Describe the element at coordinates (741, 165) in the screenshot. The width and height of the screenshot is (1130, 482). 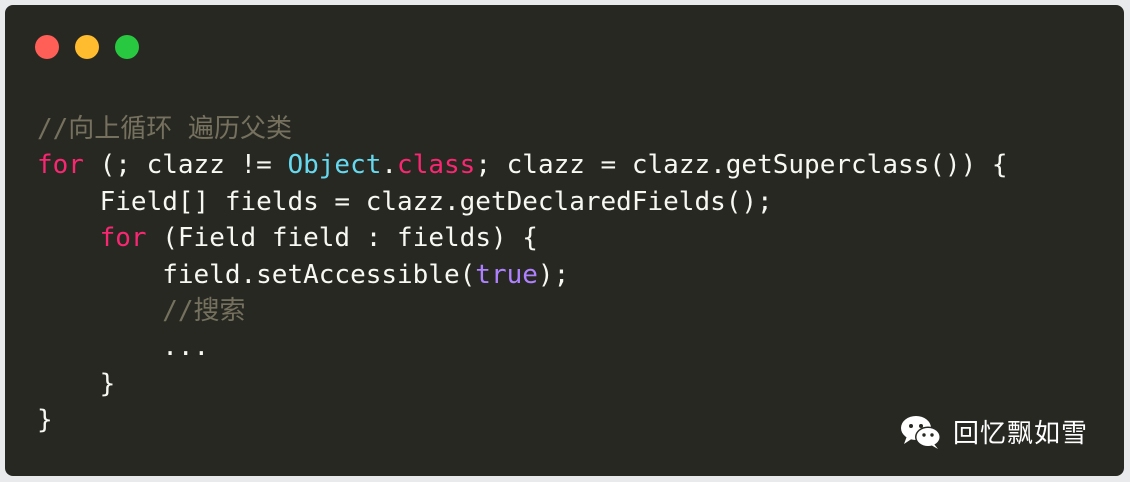
I see `code-token-plain: ; clazz = clazz.getSuperclass()) {` at that location.